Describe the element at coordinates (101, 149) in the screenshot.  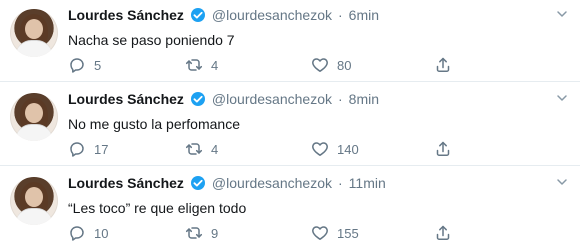
I see `reply-count: 17` at that location.